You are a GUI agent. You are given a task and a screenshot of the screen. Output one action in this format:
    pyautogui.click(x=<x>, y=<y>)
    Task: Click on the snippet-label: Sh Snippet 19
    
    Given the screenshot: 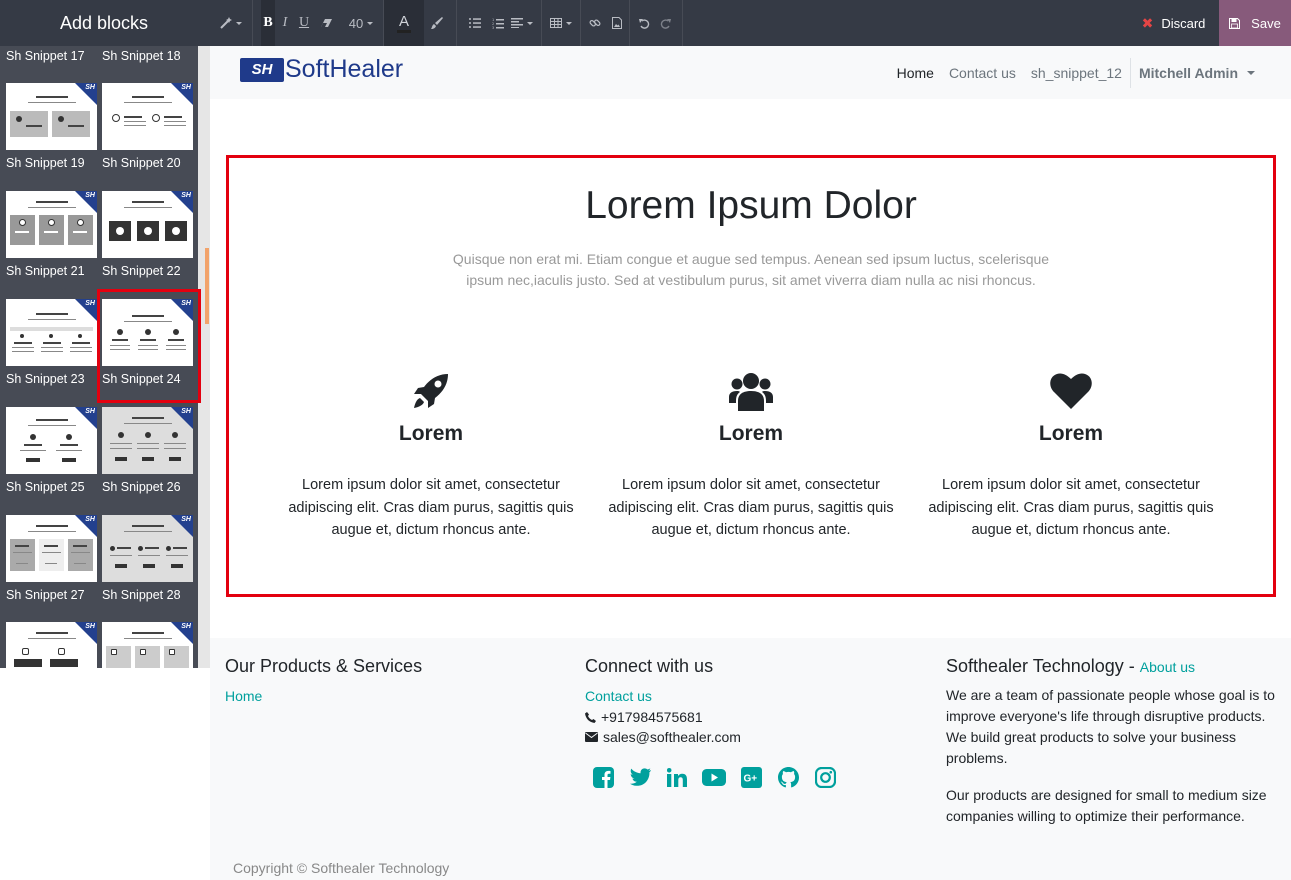 What is the action you would take?
    pyautogui.click(x=45, y=163)
    